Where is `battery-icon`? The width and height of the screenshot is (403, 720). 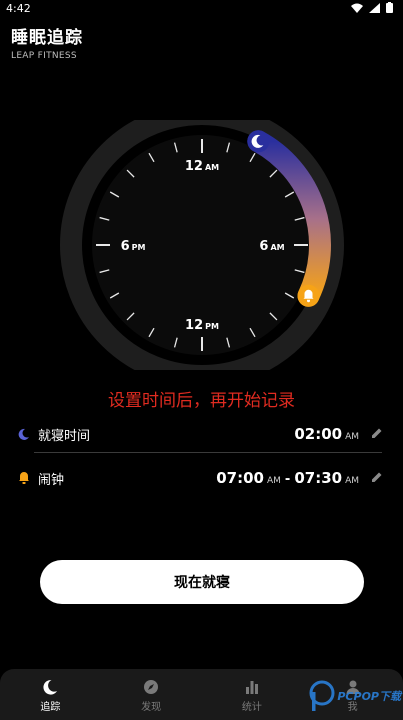 battery-icon is located at coordinates (389, 7).